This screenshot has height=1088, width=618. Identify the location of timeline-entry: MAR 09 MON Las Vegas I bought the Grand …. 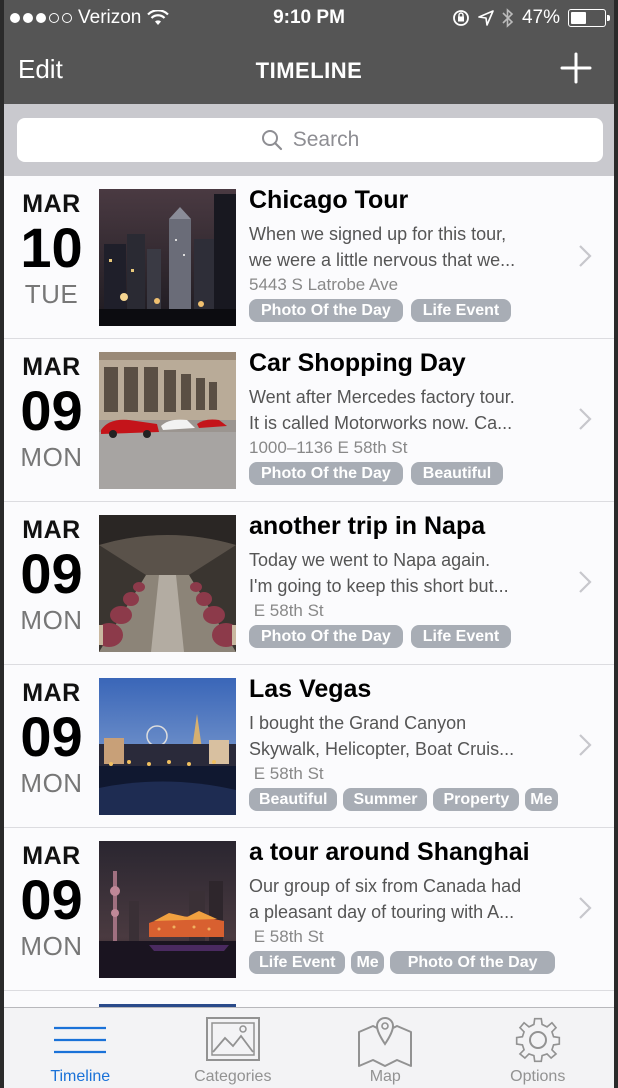
(309, 746).